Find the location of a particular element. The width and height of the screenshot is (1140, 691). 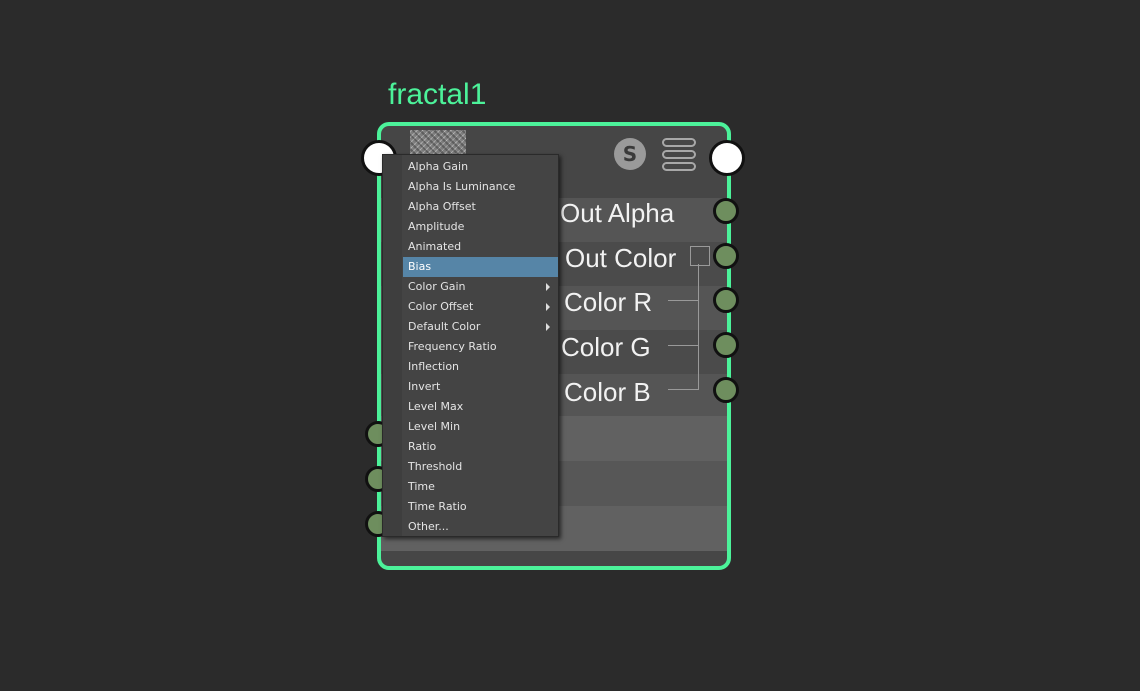

compound-connector-line is located at coordinates (698, 327).